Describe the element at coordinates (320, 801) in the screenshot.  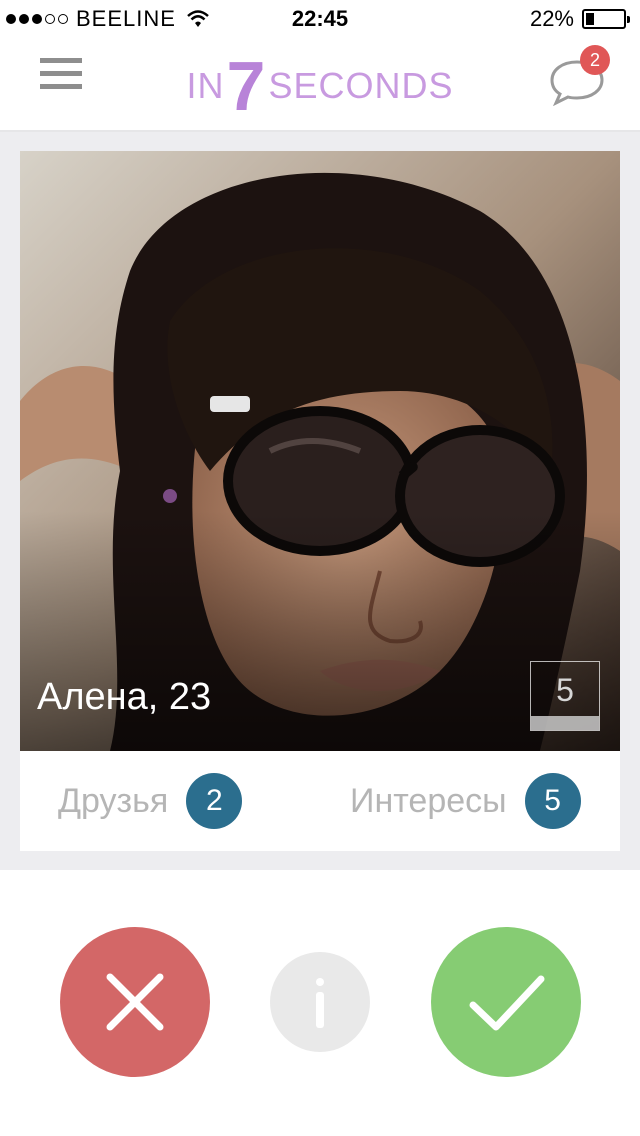
I see `profile-stats: Друзья 2 Интересы 5` at that location.